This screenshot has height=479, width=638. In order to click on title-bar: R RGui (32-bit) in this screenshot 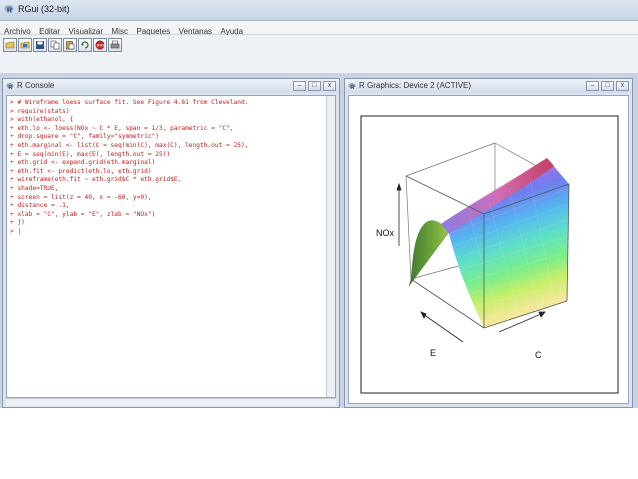, I will do `click(319, 10)`.